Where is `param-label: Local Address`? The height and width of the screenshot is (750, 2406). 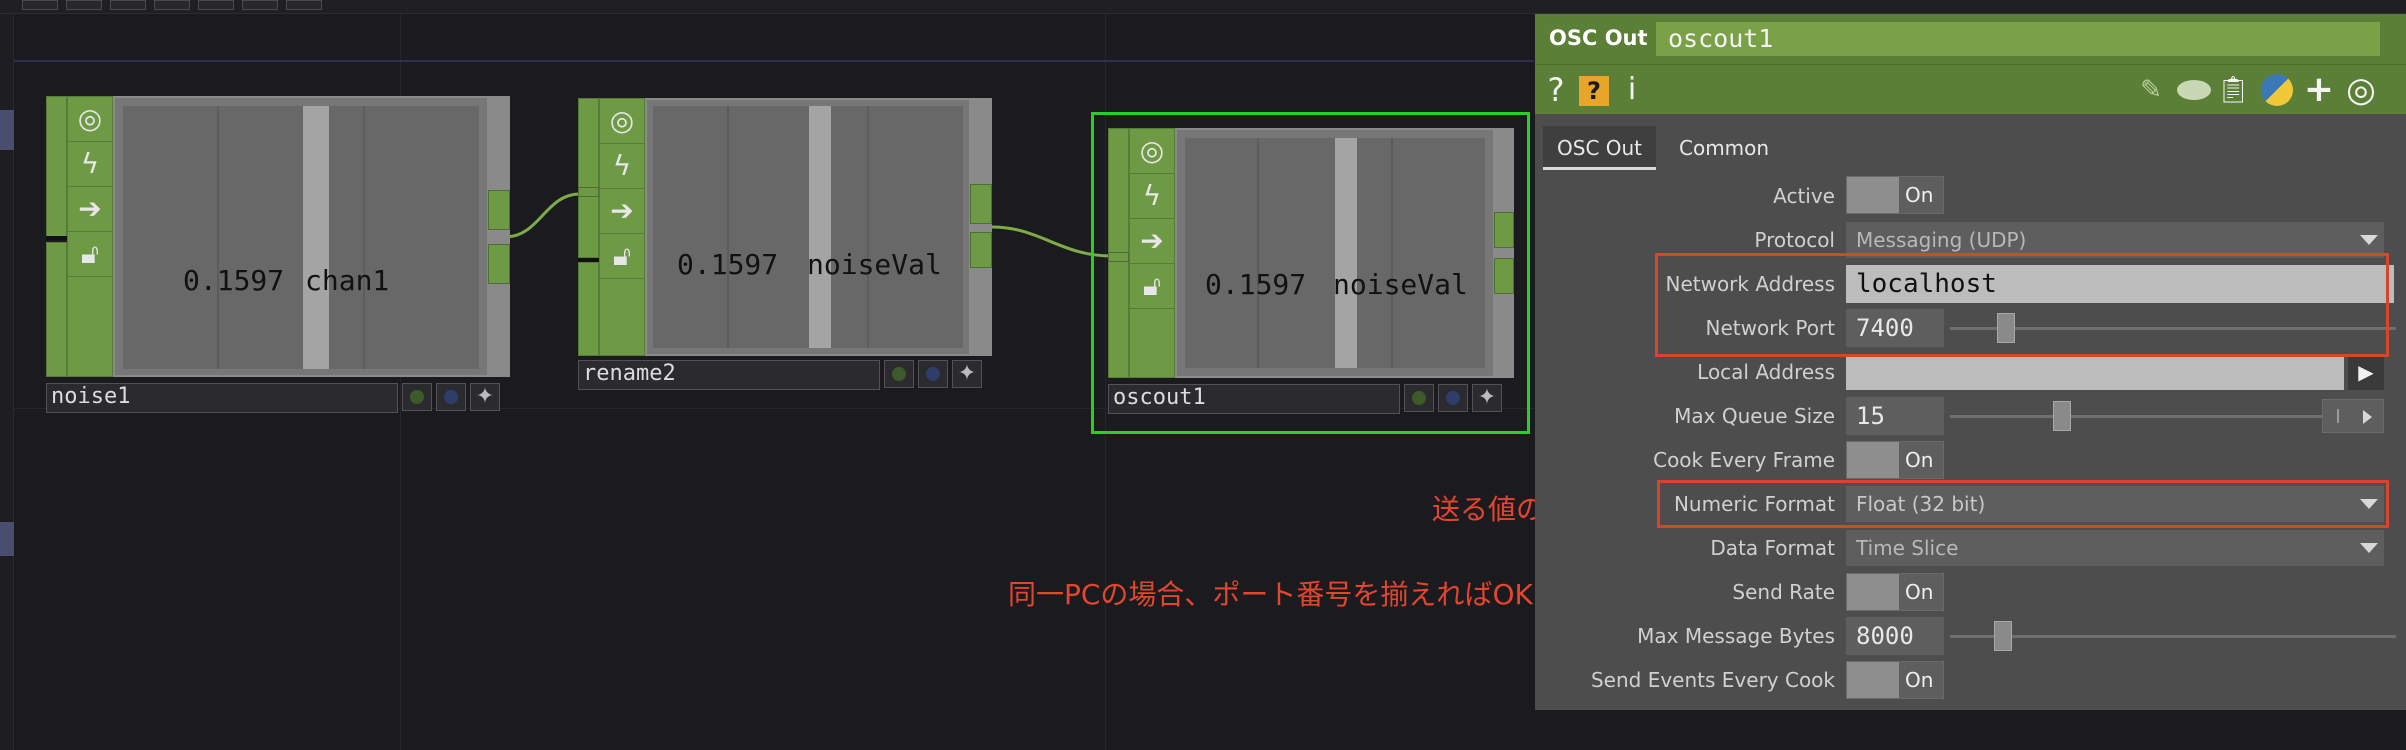
param-label: Local Address is located at coordinates (1766, 372).